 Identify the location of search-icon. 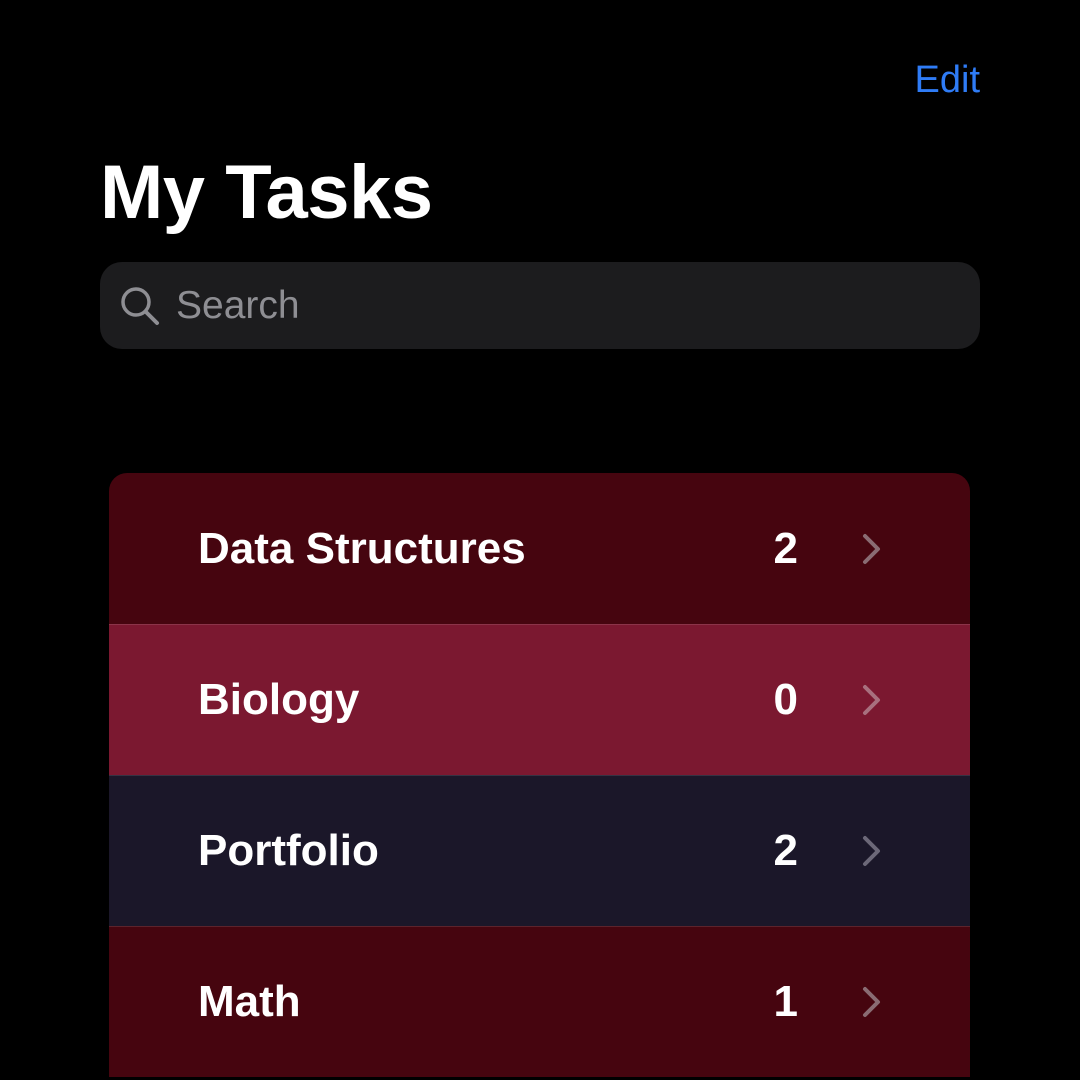
(140, 306).